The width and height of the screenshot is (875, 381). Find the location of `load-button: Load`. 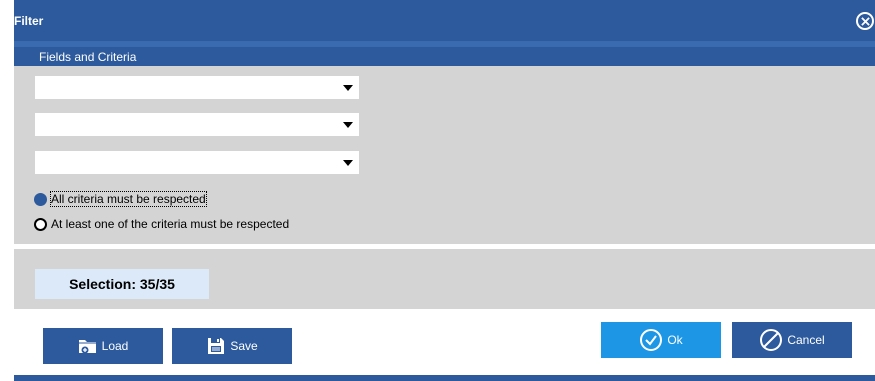

load-button: Load is located at coordinates (103, 346).